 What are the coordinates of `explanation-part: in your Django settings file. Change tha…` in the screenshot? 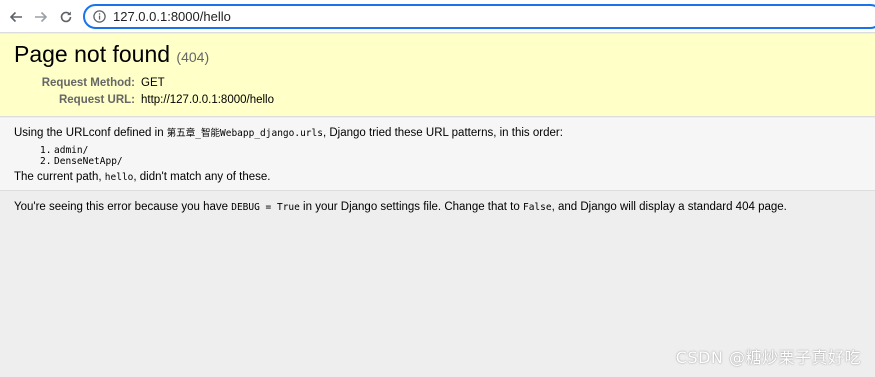 It's located at (411, 207).